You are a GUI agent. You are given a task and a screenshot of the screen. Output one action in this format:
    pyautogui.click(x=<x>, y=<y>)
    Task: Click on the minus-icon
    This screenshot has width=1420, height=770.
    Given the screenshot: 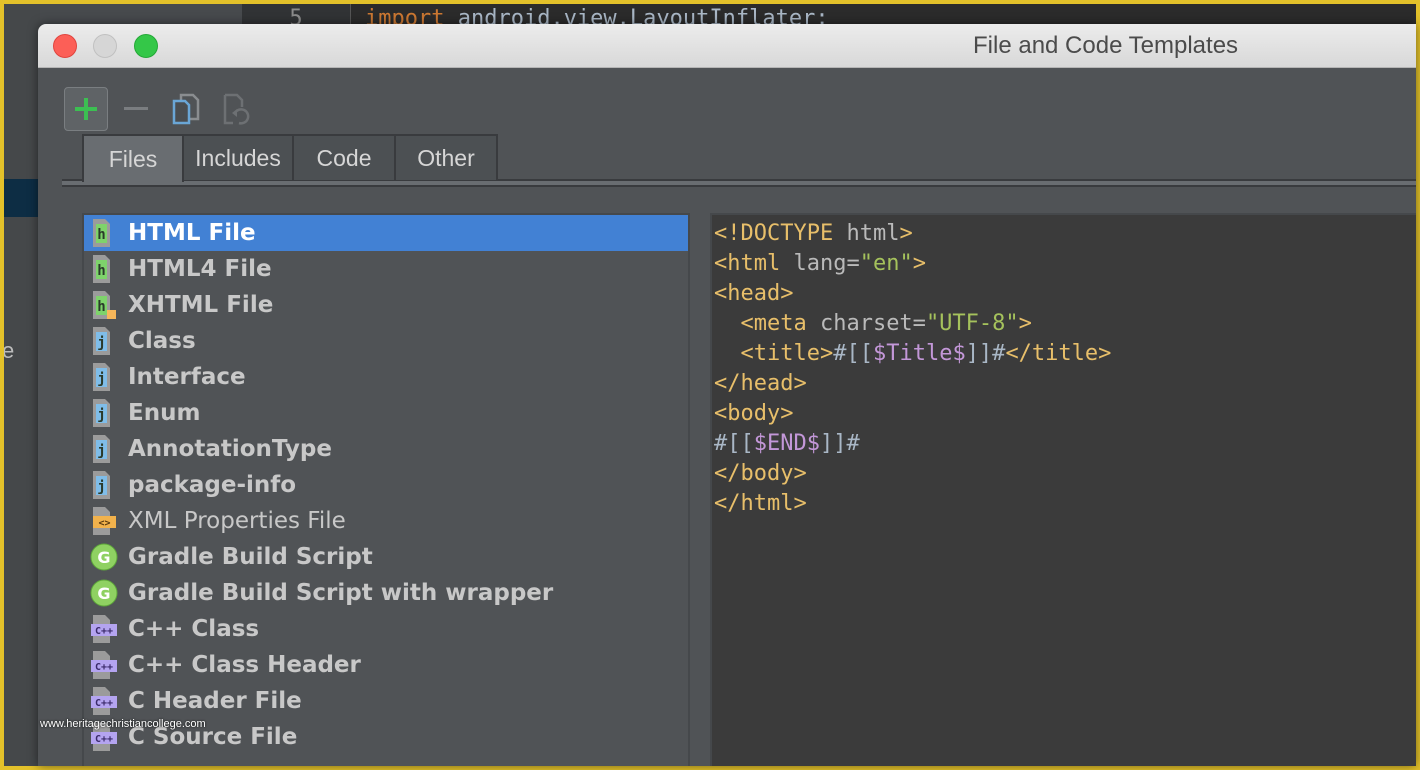 What is the action you would take?
    pyautogui.click(x=136, y=108)
    